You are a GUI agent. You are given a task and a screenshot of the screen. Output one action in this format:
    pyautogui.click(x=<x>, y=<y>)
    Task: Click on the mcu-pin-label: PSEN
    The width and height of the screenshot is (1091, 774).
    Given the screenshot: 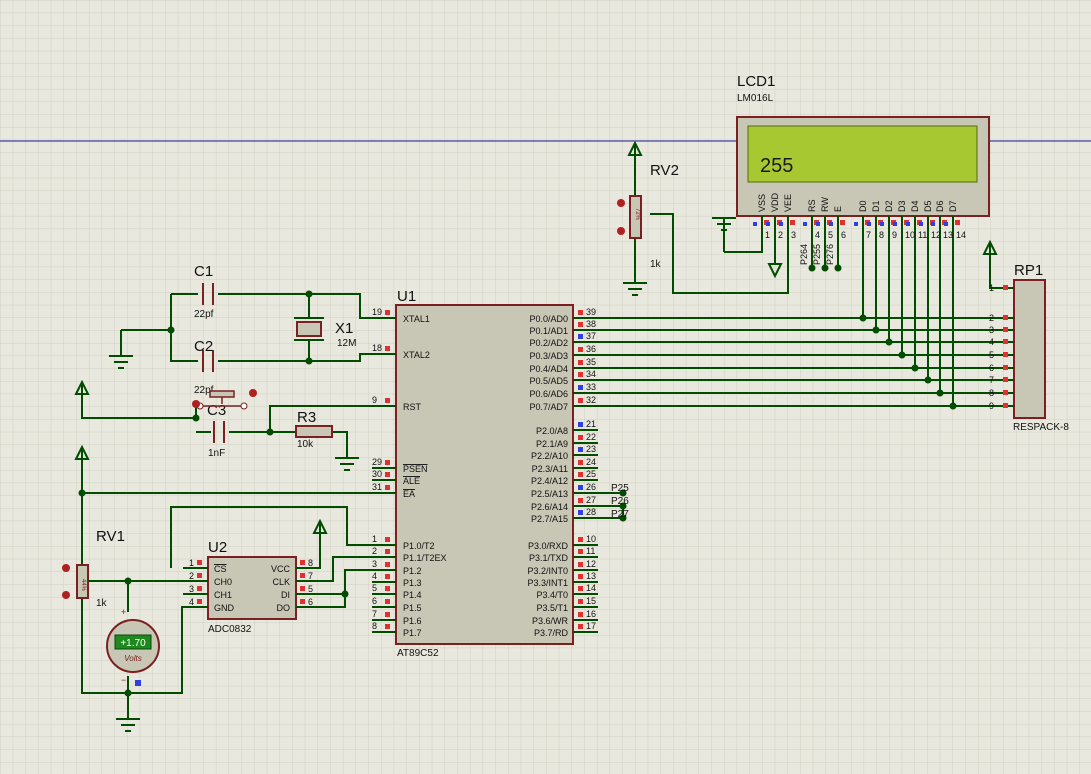 What is the action you would take?
    pyautogui.click(x=415, y=469)
    